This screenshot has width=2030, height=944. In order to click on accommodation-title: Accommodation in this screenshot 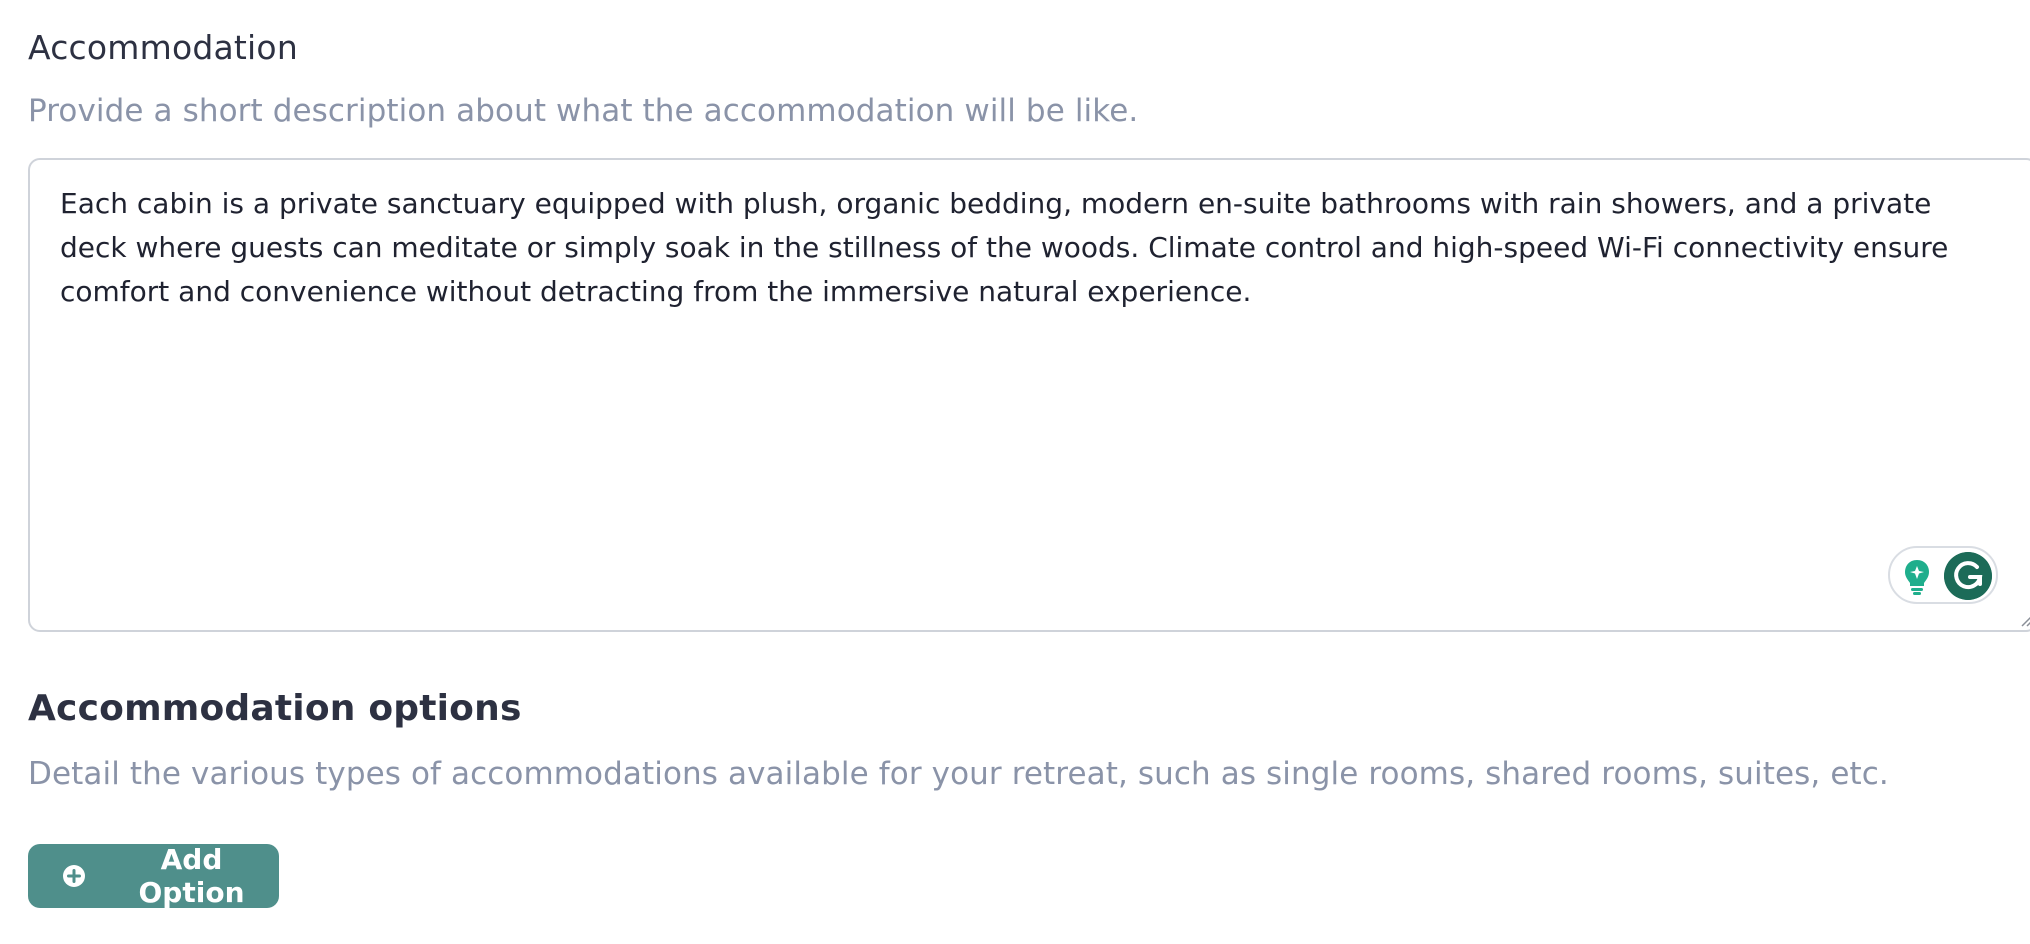, I will do `click(163, 47)`.